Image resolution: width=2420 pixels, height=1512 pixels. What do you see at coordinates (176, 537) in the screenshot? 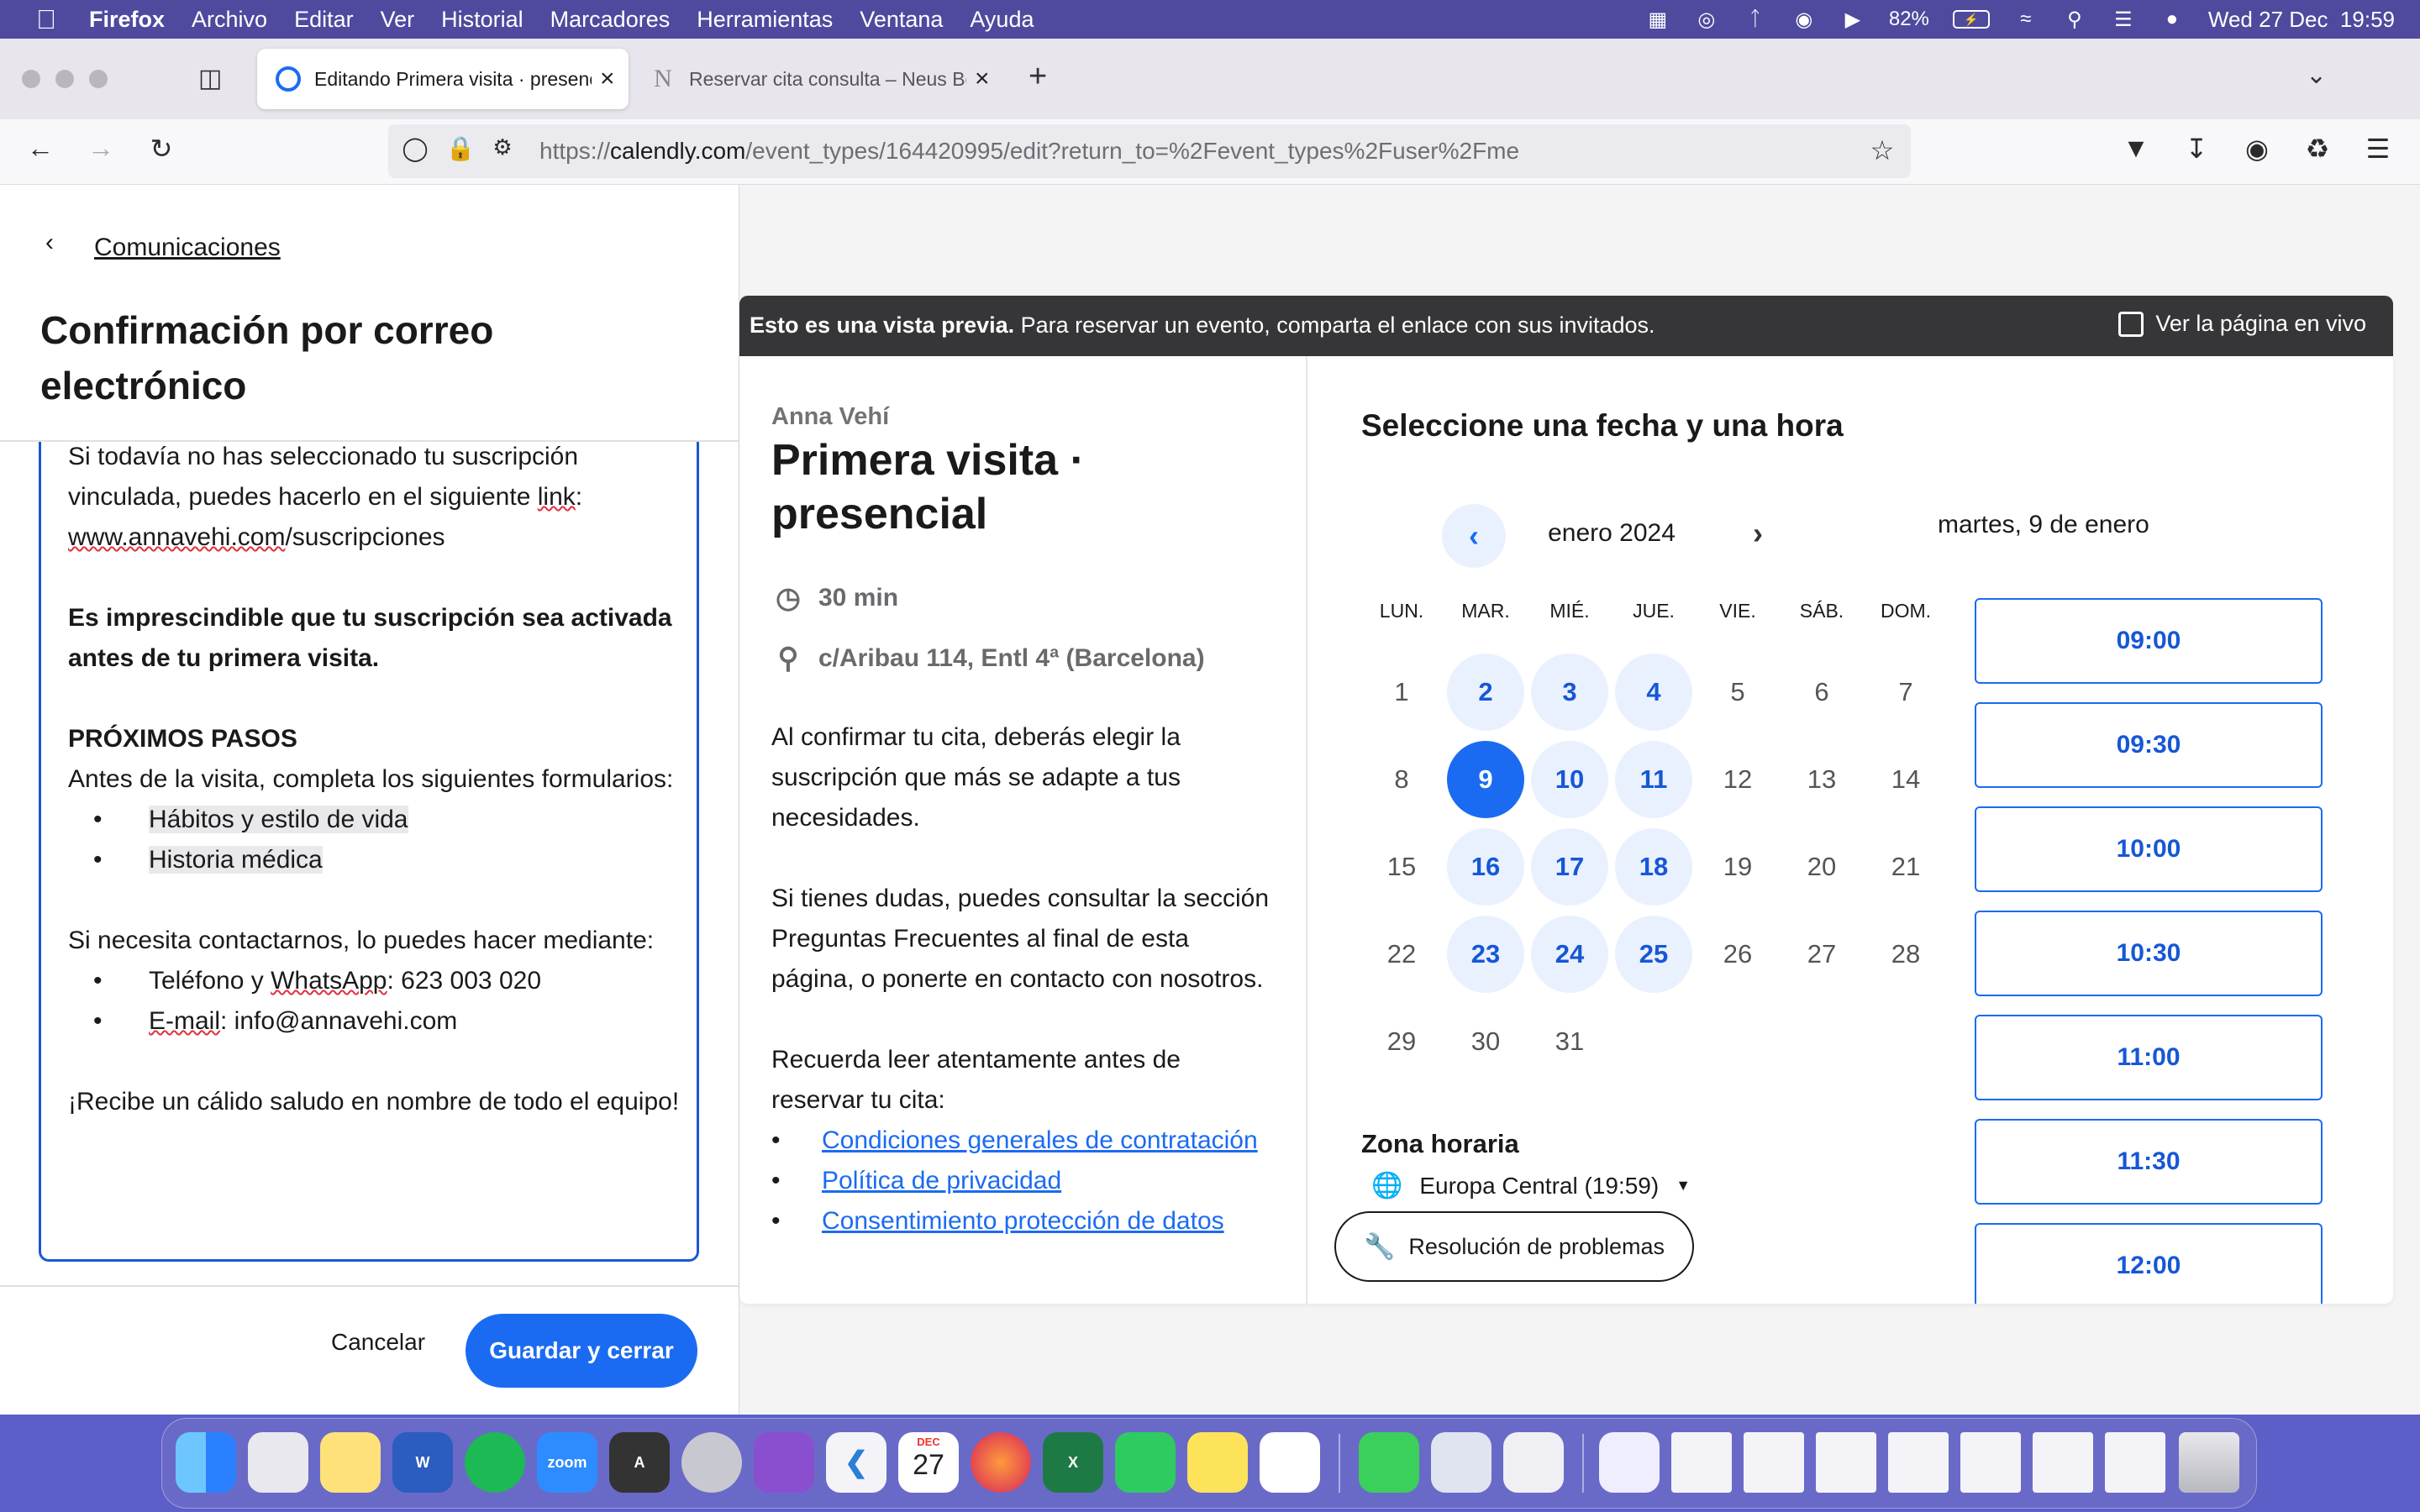
I see `website-link: www.annavehi.com` at bounding box center [176, 537].